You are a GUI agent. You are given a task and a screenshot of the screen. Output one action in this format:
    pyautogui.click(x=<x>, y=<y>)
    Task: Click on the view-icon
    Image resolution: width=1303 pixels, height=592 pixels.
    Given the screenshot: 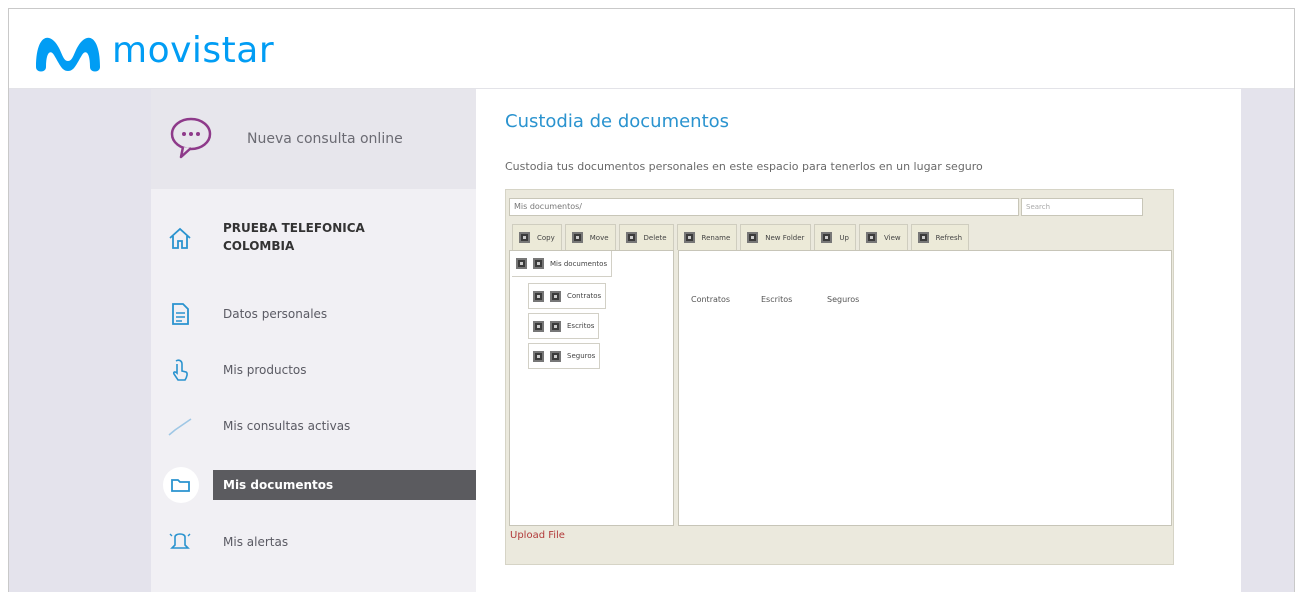 What is the action you would take?
    pyautogui.click(x=871, y=237)
    